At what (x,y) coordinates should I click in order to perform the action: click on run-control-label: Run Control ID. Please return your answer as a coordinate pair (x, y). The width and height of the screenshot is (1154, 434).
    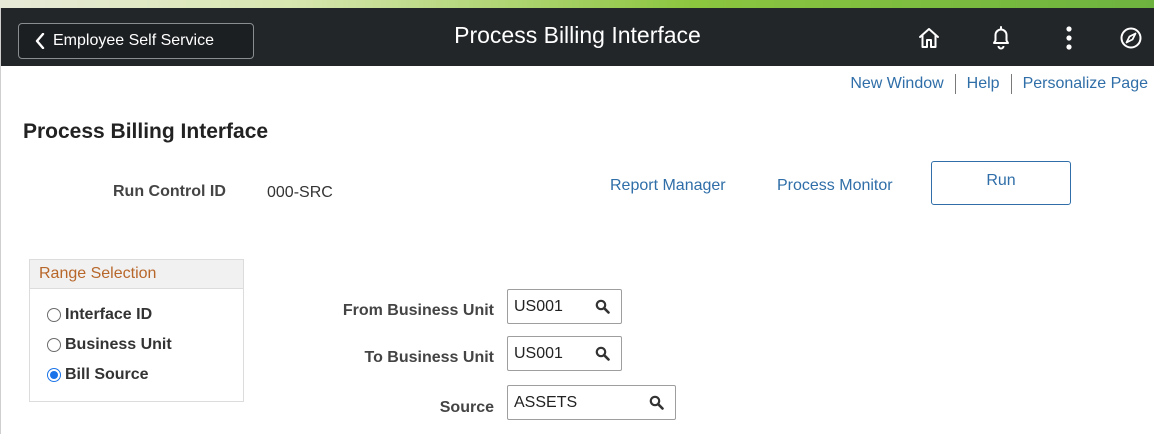
    Looking at the image, I should click on (169, 191).